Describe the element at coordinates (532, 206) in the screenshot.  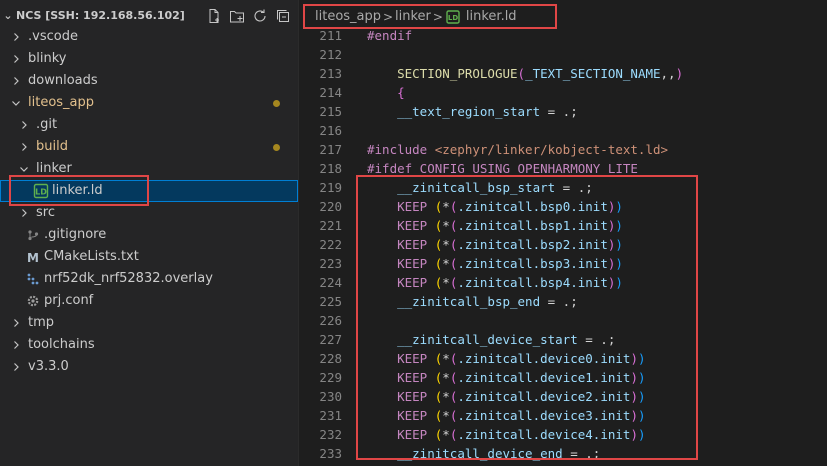
I see `code-token: .zinitcall.bsp0.init` at that location.